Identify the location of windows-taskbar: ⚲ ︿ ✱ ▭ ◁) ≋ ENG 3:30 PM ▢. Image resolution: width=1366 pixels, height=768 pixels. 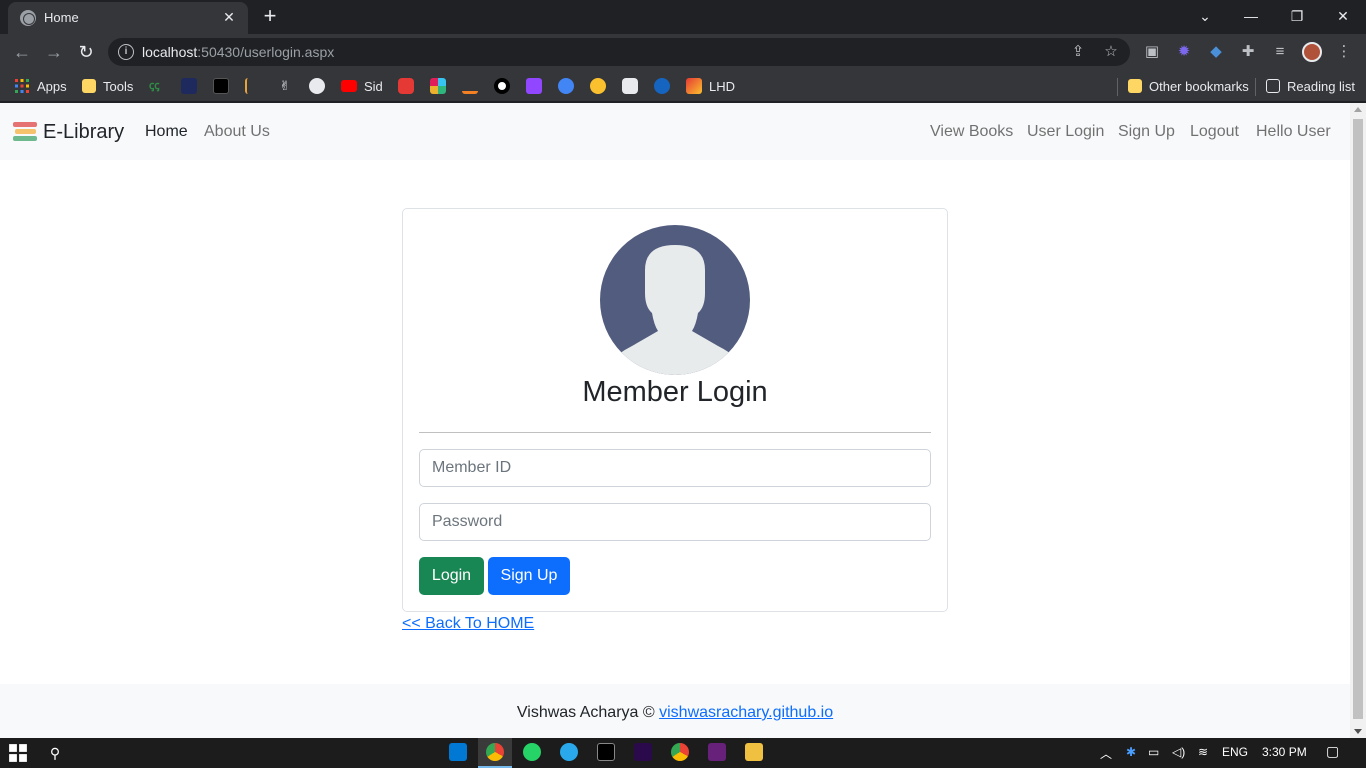
(683, 753).